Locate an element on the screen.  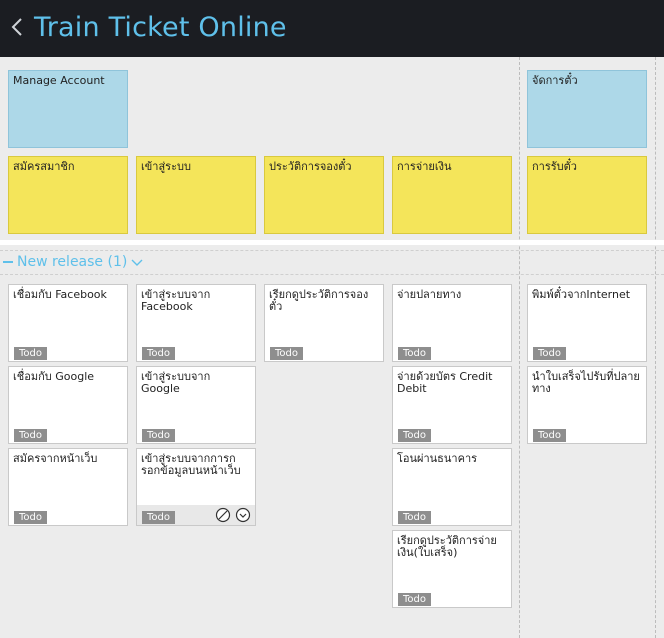
collapse-icon is located at coordinates (8, 262).